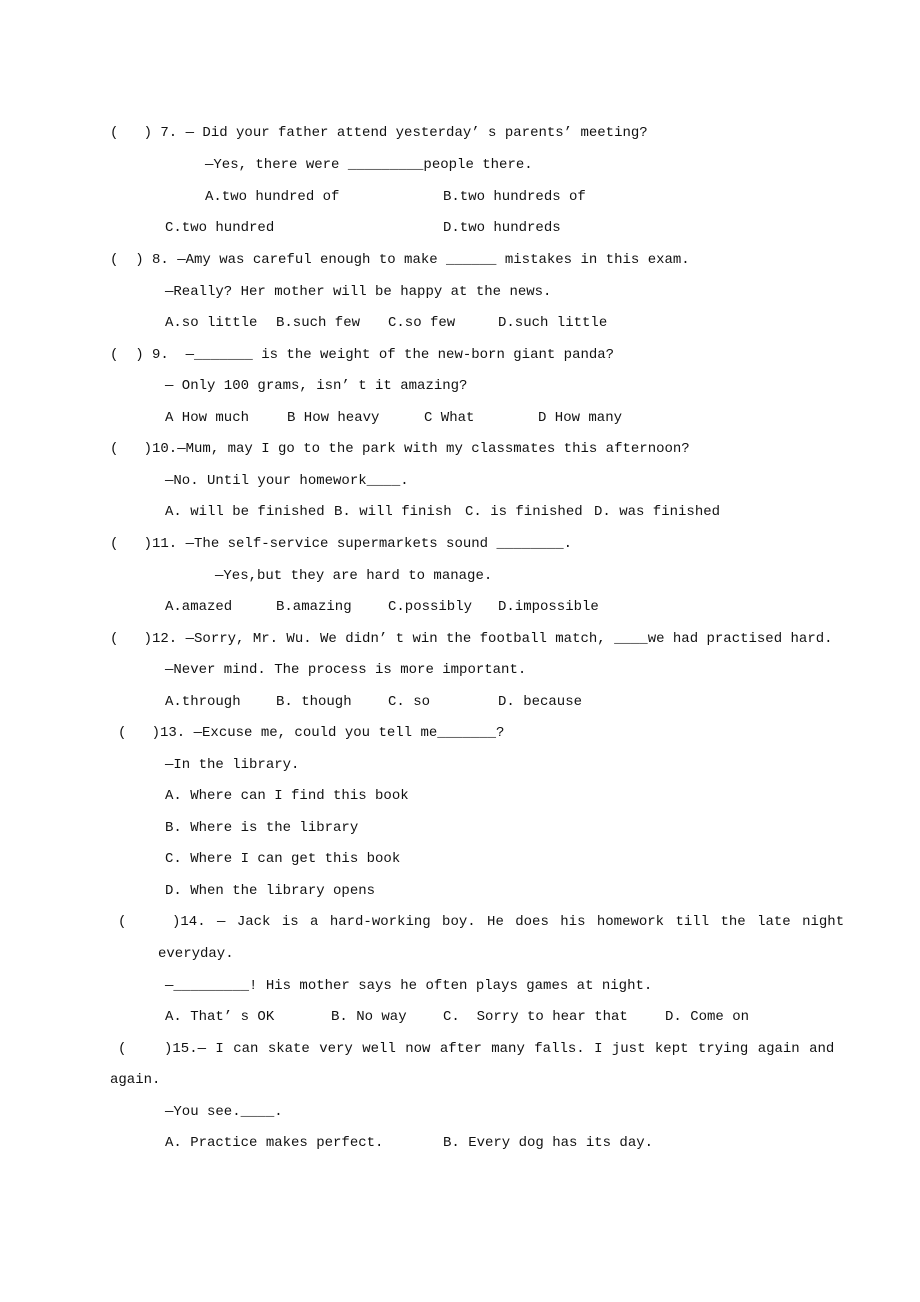  Describe the element at coordinates (270, 891) in the screenshot. I see `q13-option-d: D. When the library opens` at that location.